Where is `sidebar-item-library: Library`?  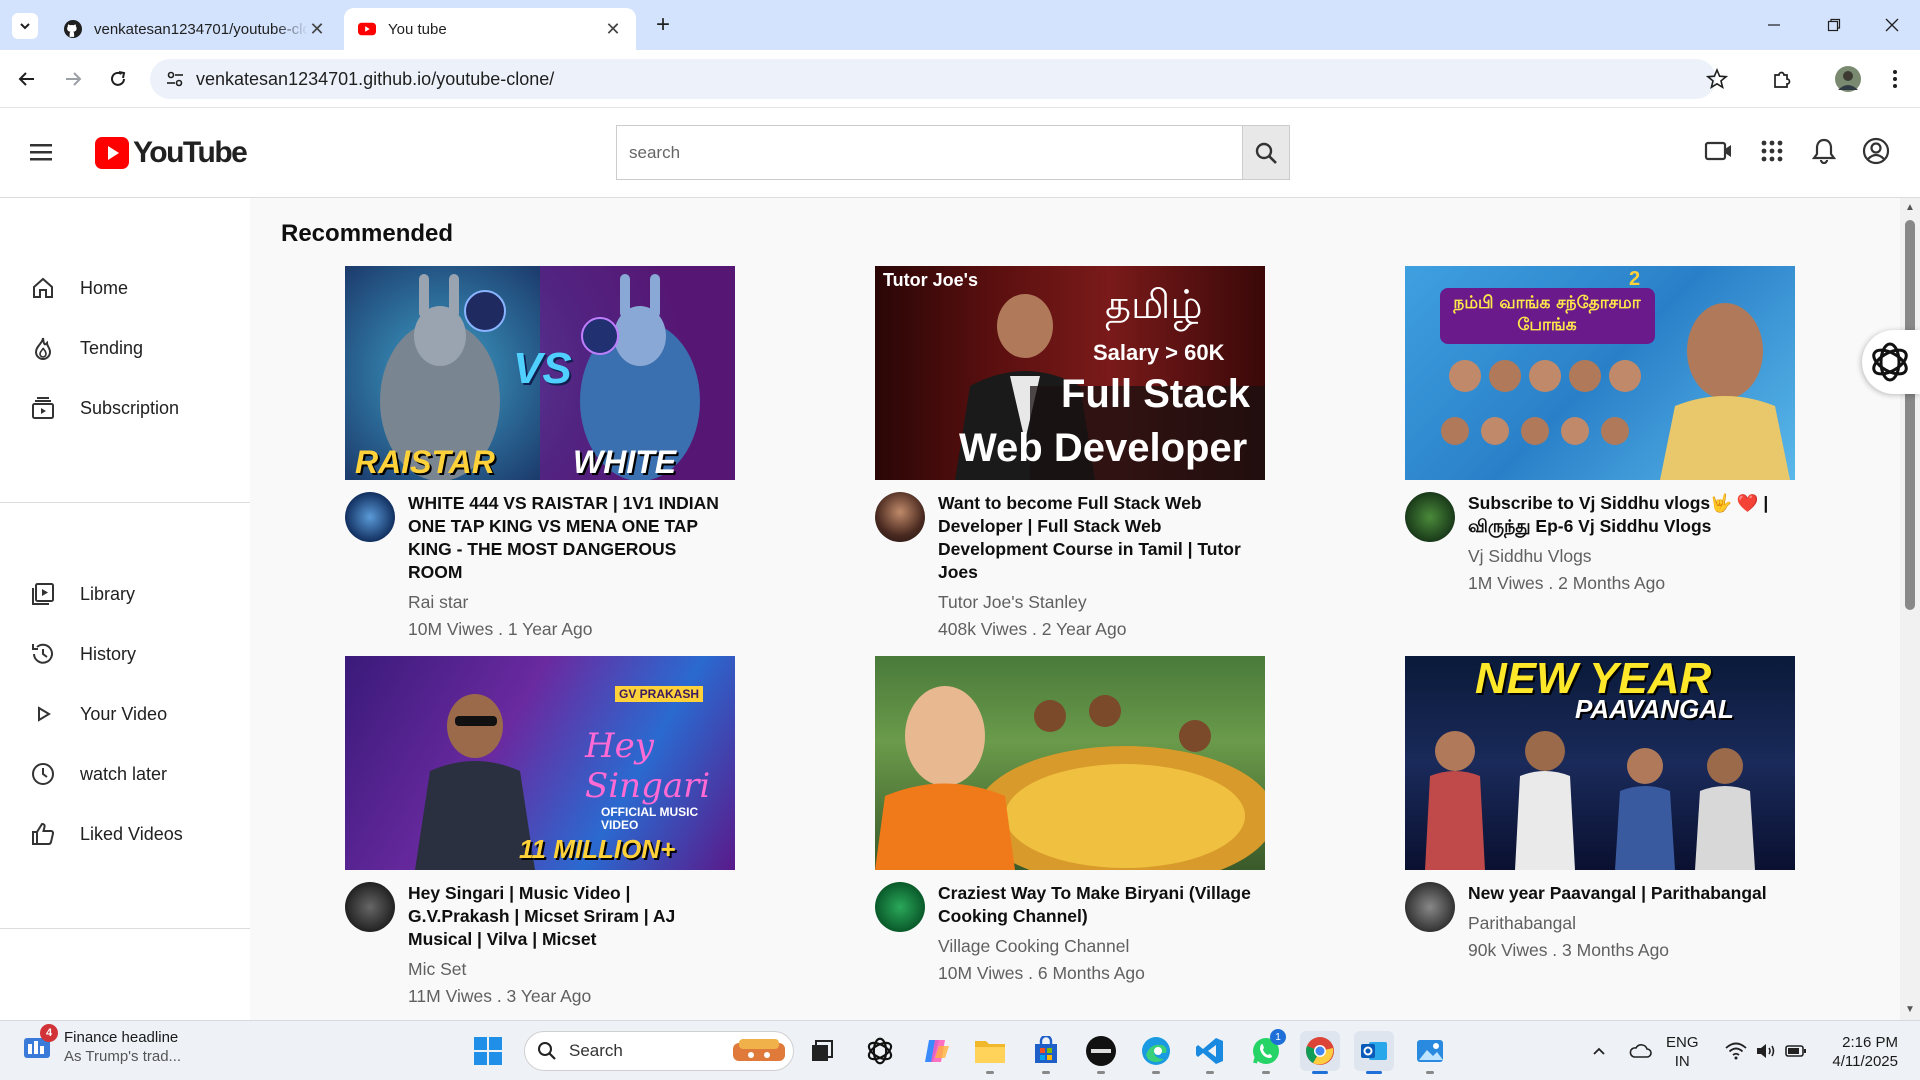 sidebar-item-library: Library is located at coordinates (135, 594).